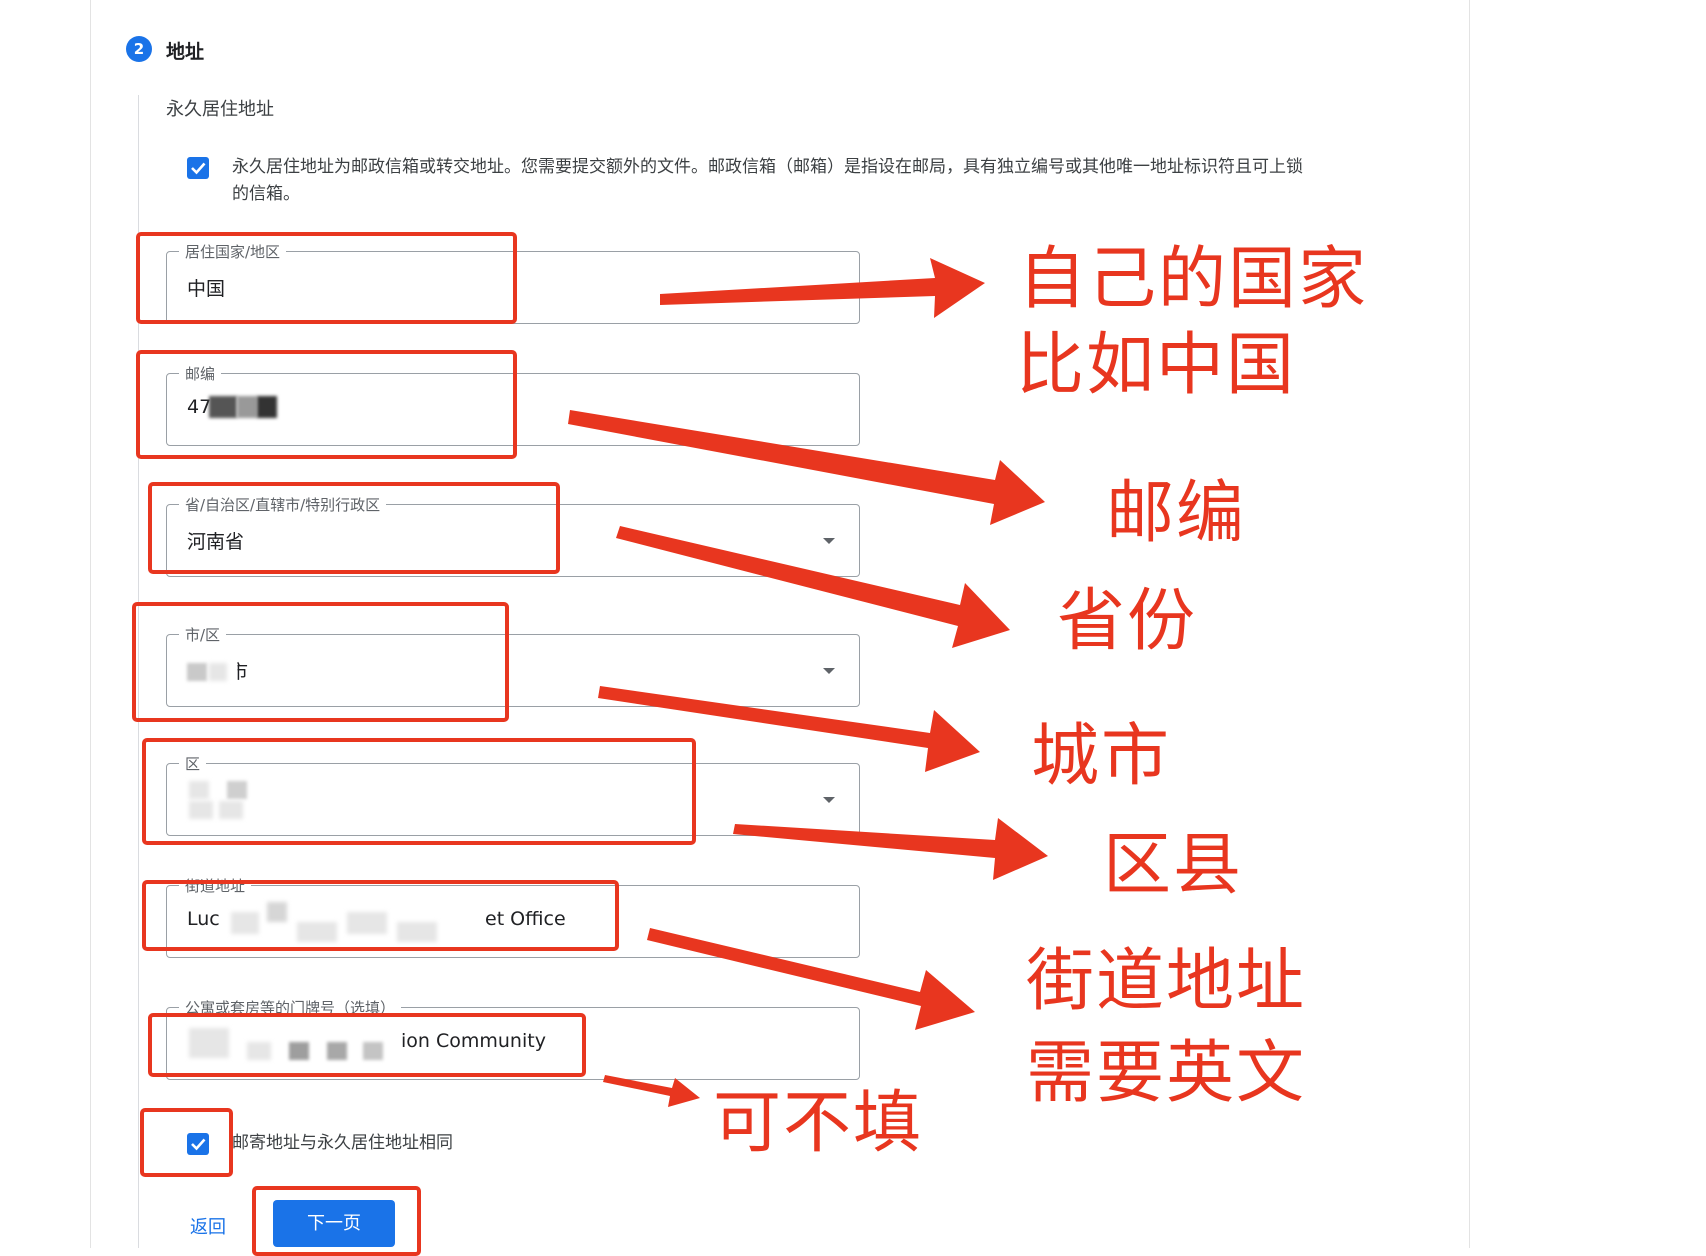  I want to click on annotation-province: 省份, so click(1127, 621).